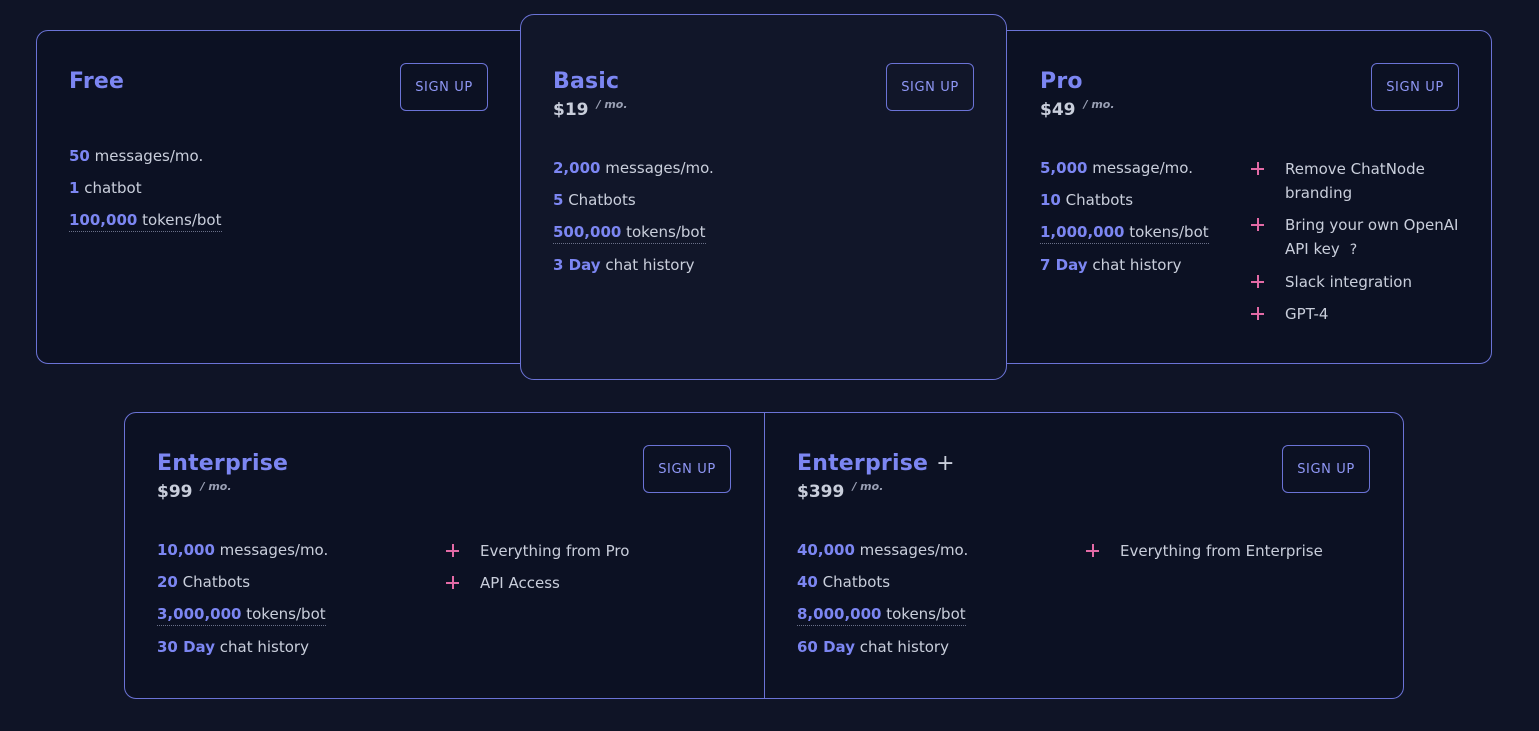  I want to click on feature-item-tokens: 1,000,000 tokens/bot, so click(1124, 237).